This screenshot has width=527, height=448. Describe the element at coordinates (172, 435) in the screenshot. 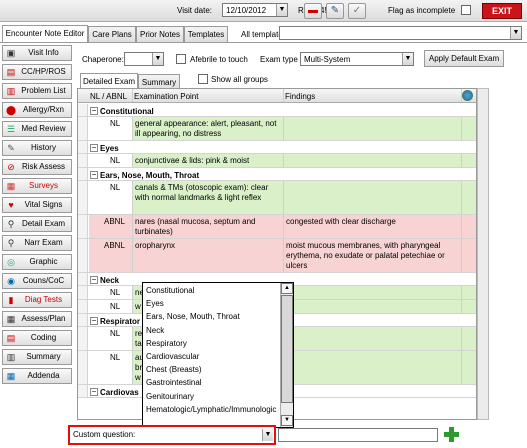

I see `custom-question-select: Custom question: ▼` at that location.